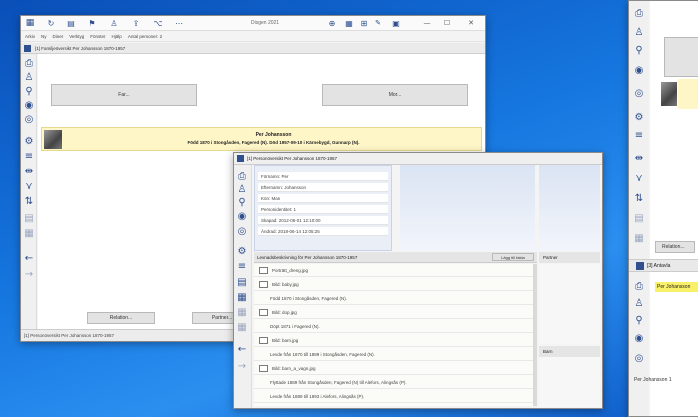 The image size is (698, 417). I want to click on pen-icon: ✎, so click(378, 23).